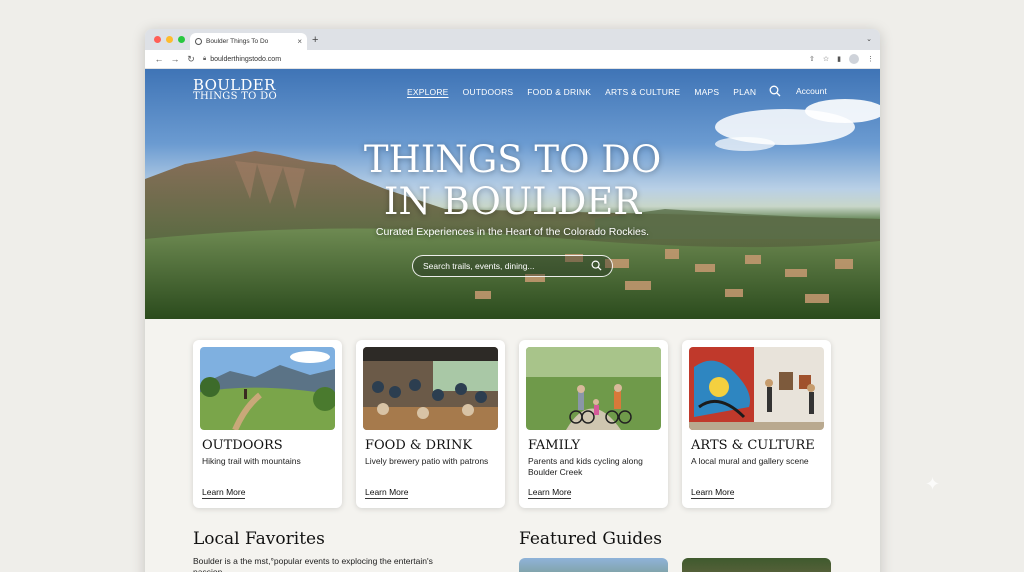  I want to click on site-logo: BOULDER THINGS TO DO, so click(235, 89).